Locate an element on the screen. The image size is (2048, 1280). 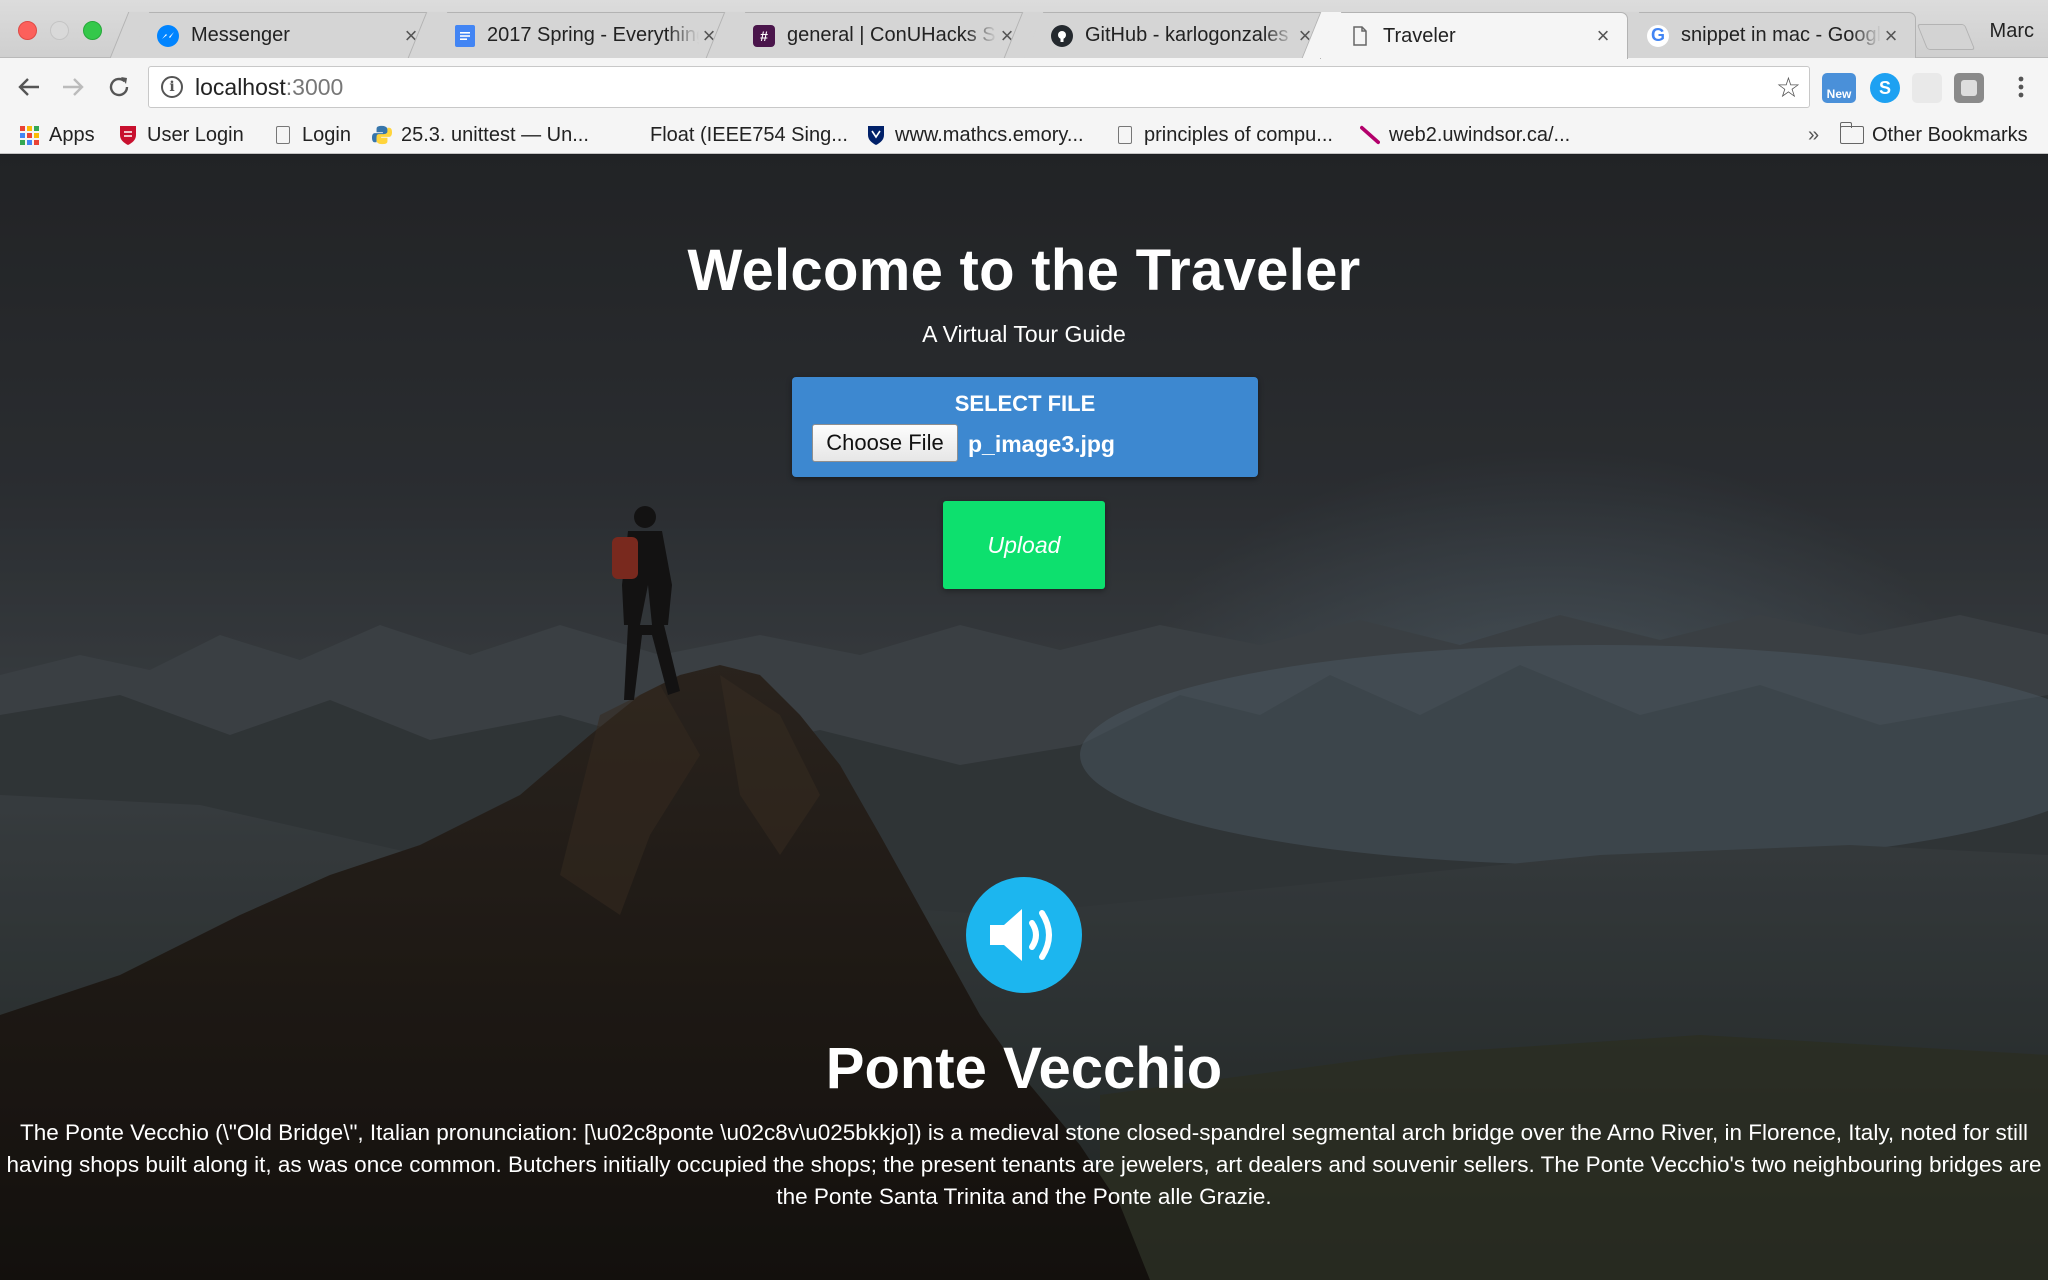
reload-button is located at coordinates (119, 87).